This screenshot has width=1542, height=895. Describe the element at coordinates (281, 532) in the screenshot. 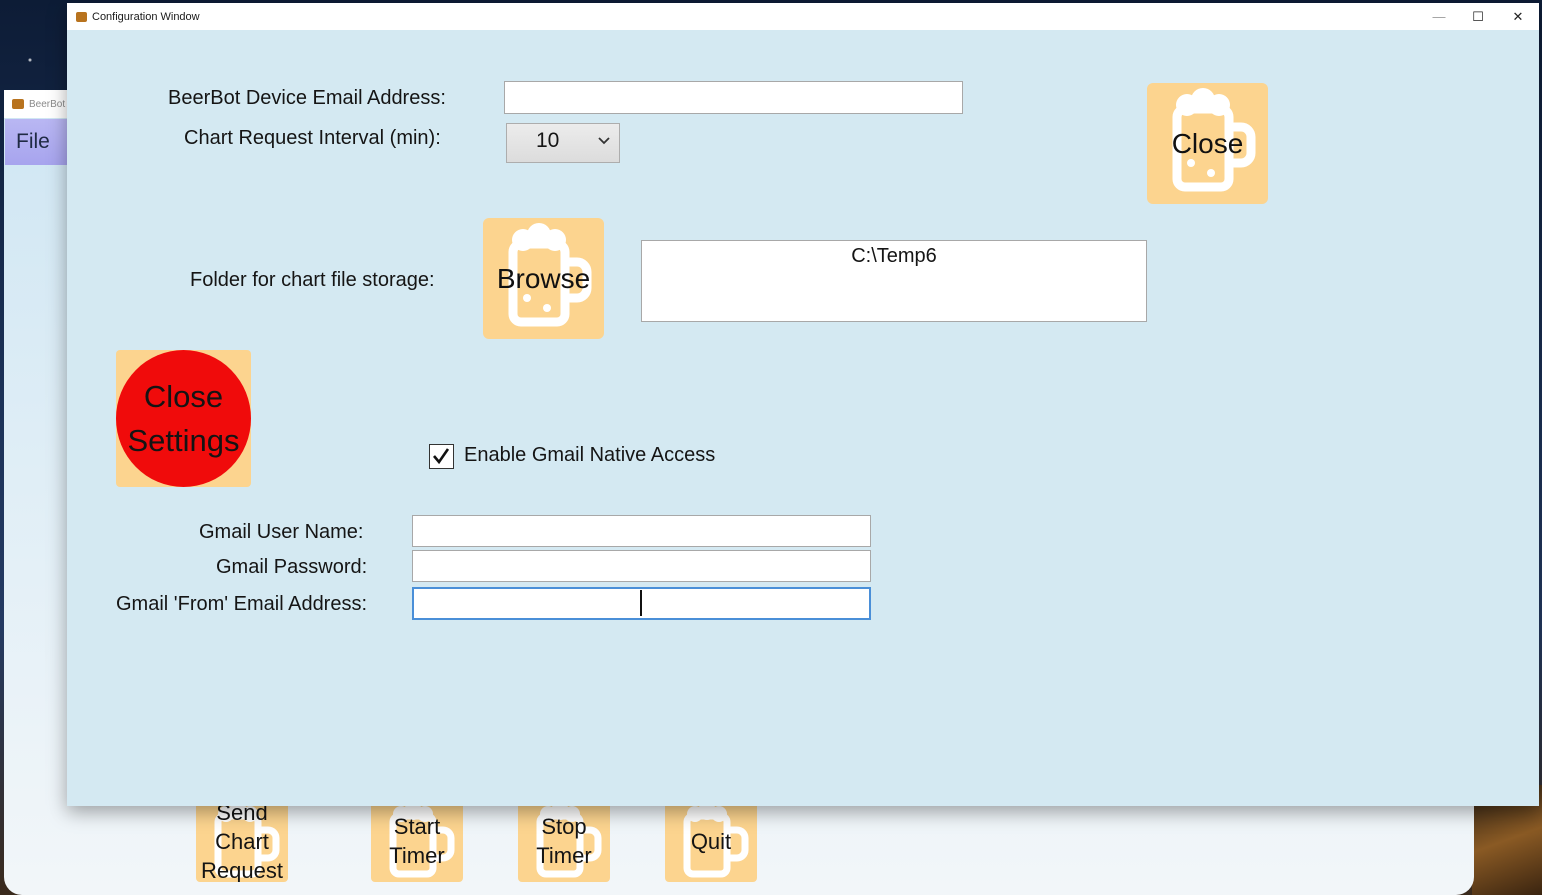

I see `gmail-user-label: Gmail User Name:` at that location.